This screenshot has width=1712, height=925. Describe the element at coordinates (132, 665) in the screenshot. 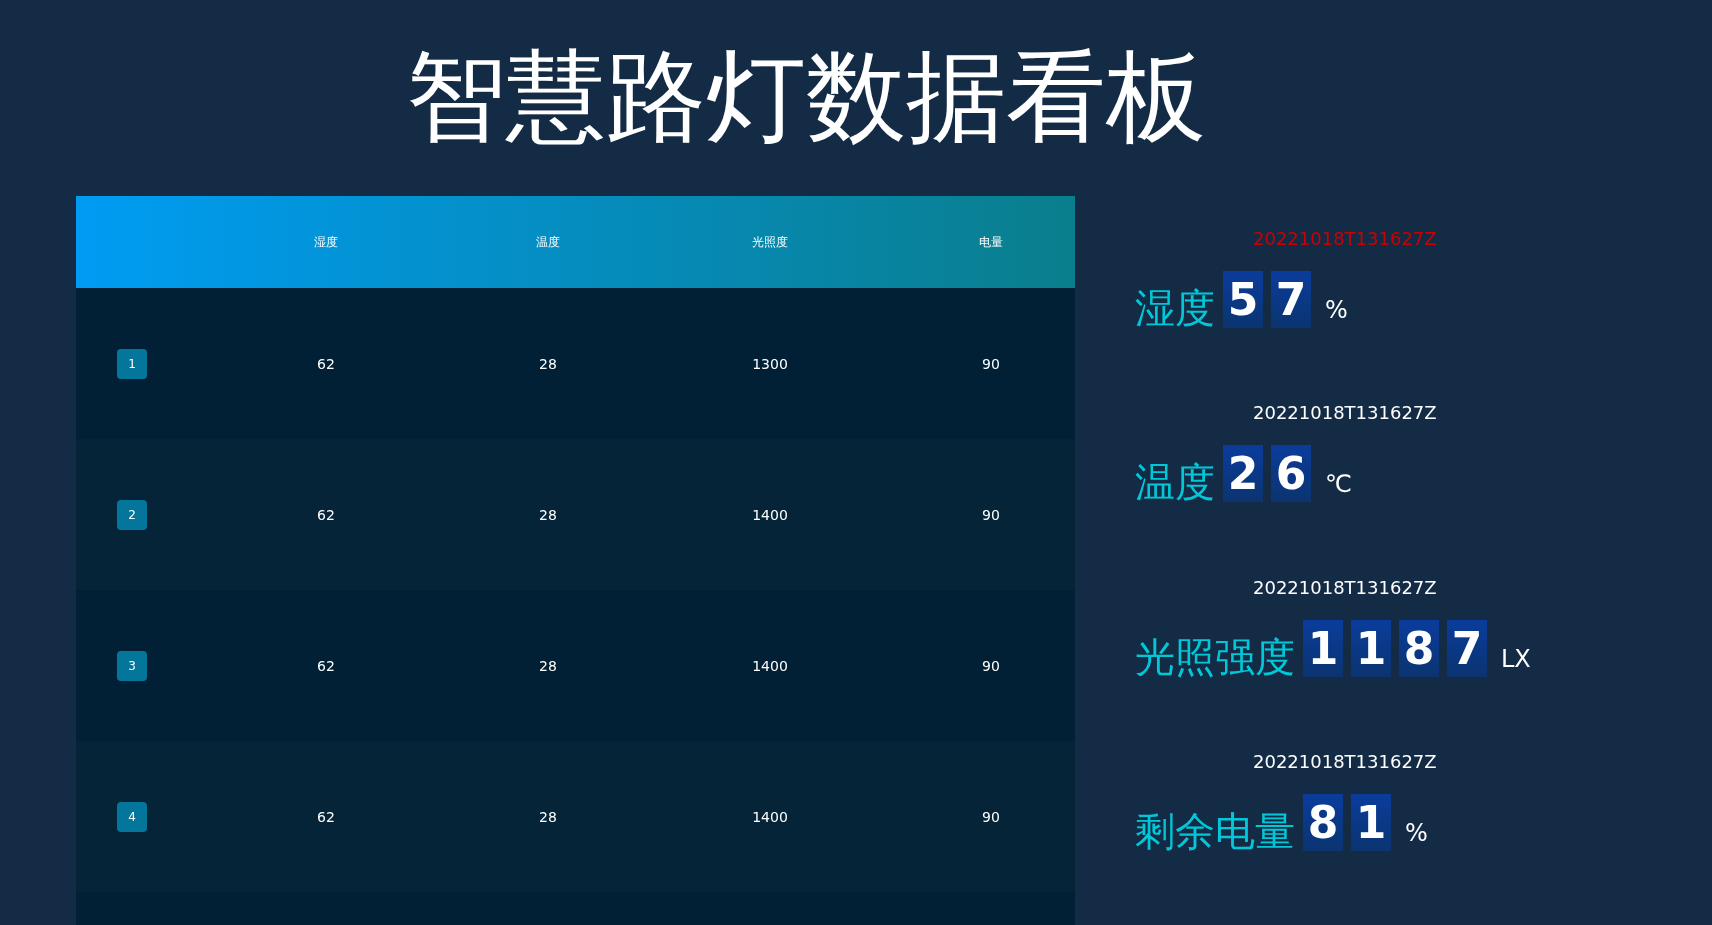

I see `row-index-badge: 3` at that location.